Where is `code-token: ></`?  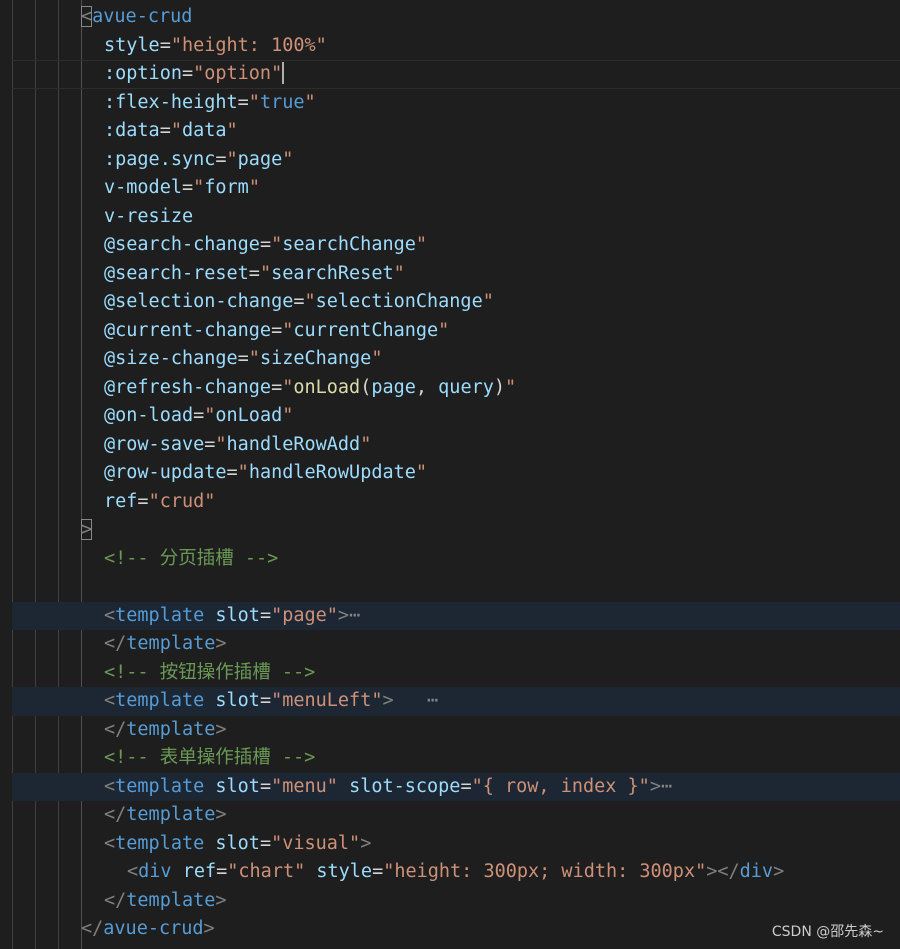 code-token: ></ is located at coordinates (723, 871).